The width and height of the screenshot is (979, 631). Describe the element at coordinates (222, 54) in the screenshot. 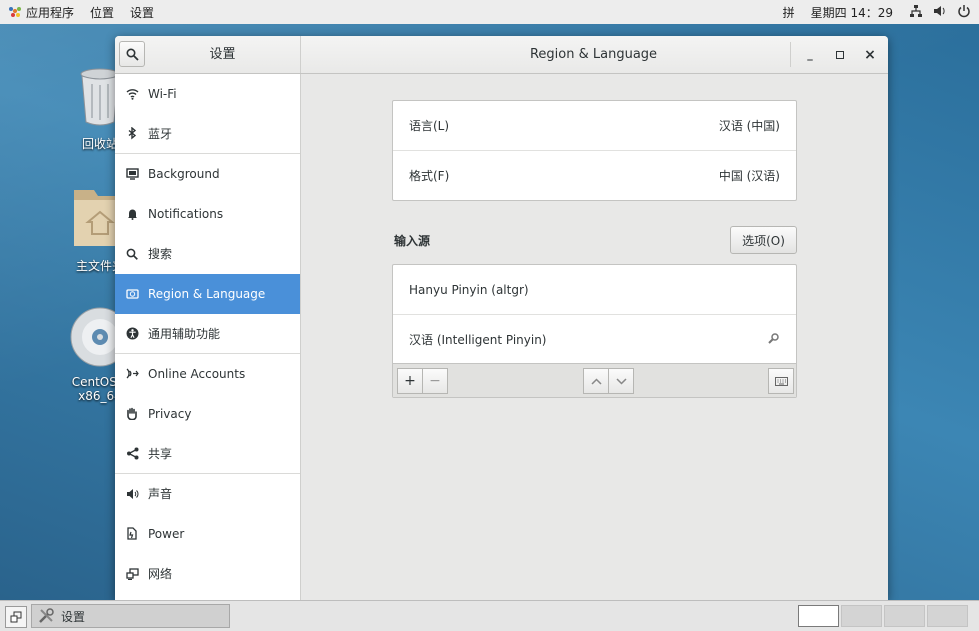

I see `sidebar-title: 设置` at that location.